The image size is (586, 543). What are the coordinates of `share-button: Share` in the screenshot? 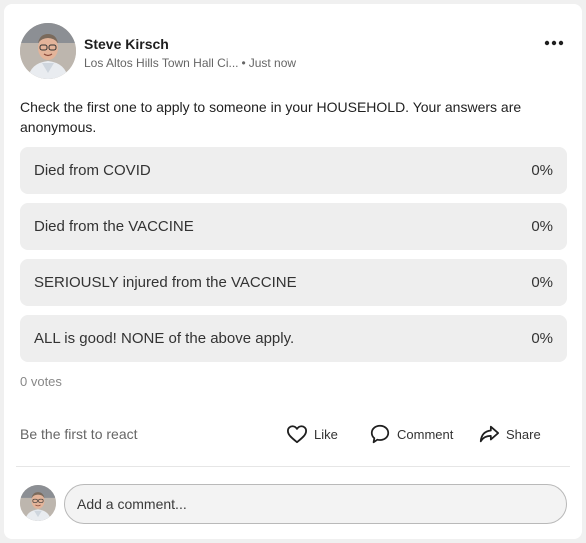 It's located at (509, 434).